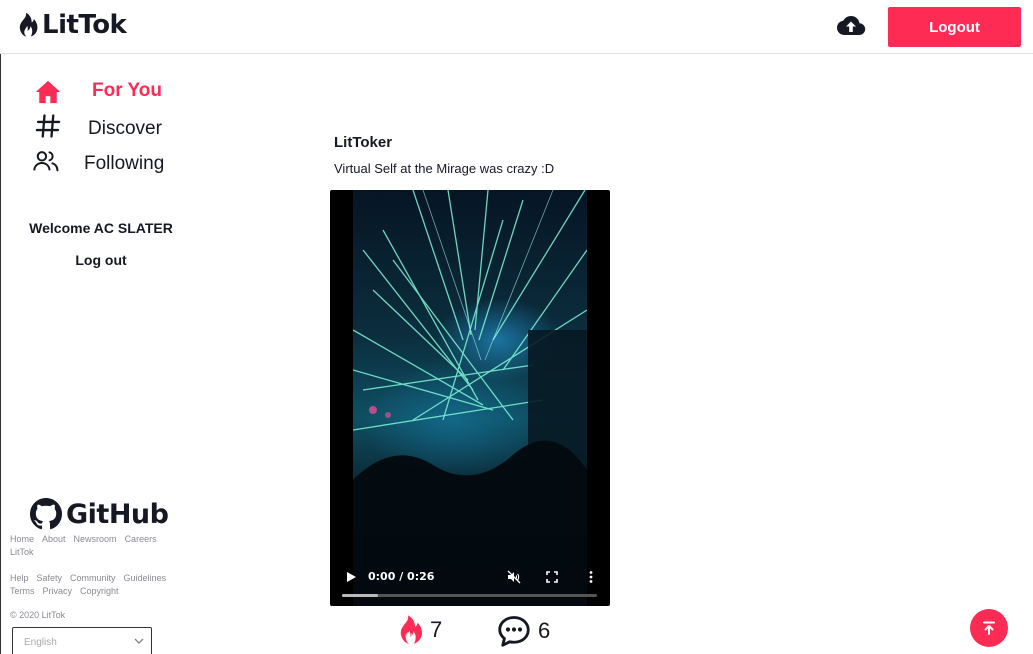 The width and height of the screenshot is (1033, 654). What do you see at coordinates (470, 582) in the screenshot?
I see `video-controls: 0:00 / 0:26` at bounding box center [470, 582].